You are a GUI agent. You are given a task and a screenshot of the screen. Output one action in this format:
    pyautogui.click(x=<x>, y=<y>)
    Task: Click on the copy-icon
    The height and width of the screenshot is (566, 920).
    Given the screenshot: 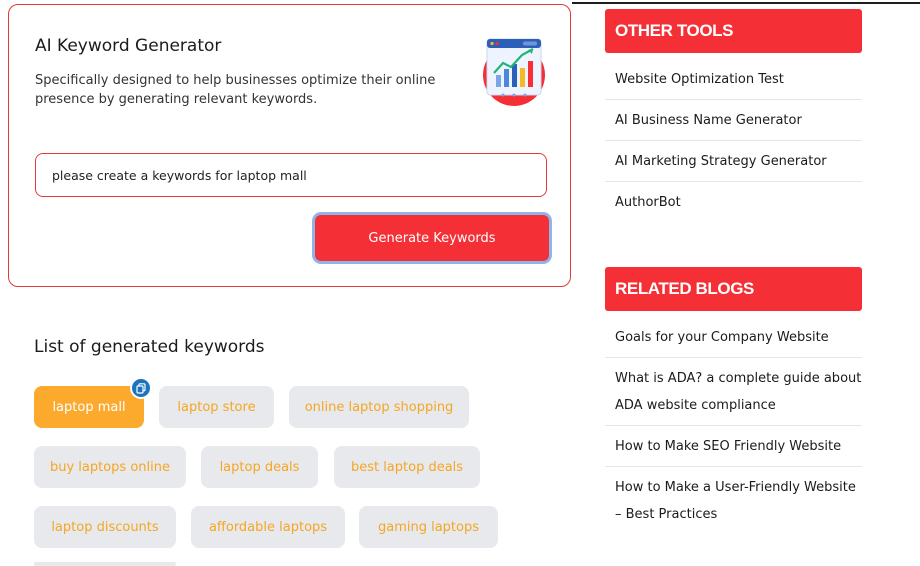 What is the action you would take?
    pyautogui.click(x=141, y=388)
    